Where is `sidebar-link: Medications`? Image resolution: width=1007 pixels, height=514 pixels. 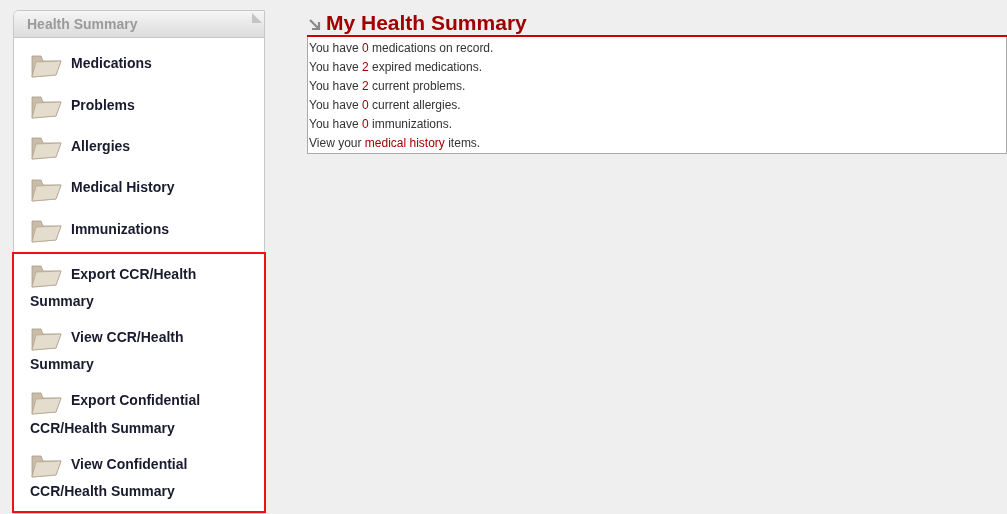 sidebar-link: Medications is located at coordinates (130, 64).